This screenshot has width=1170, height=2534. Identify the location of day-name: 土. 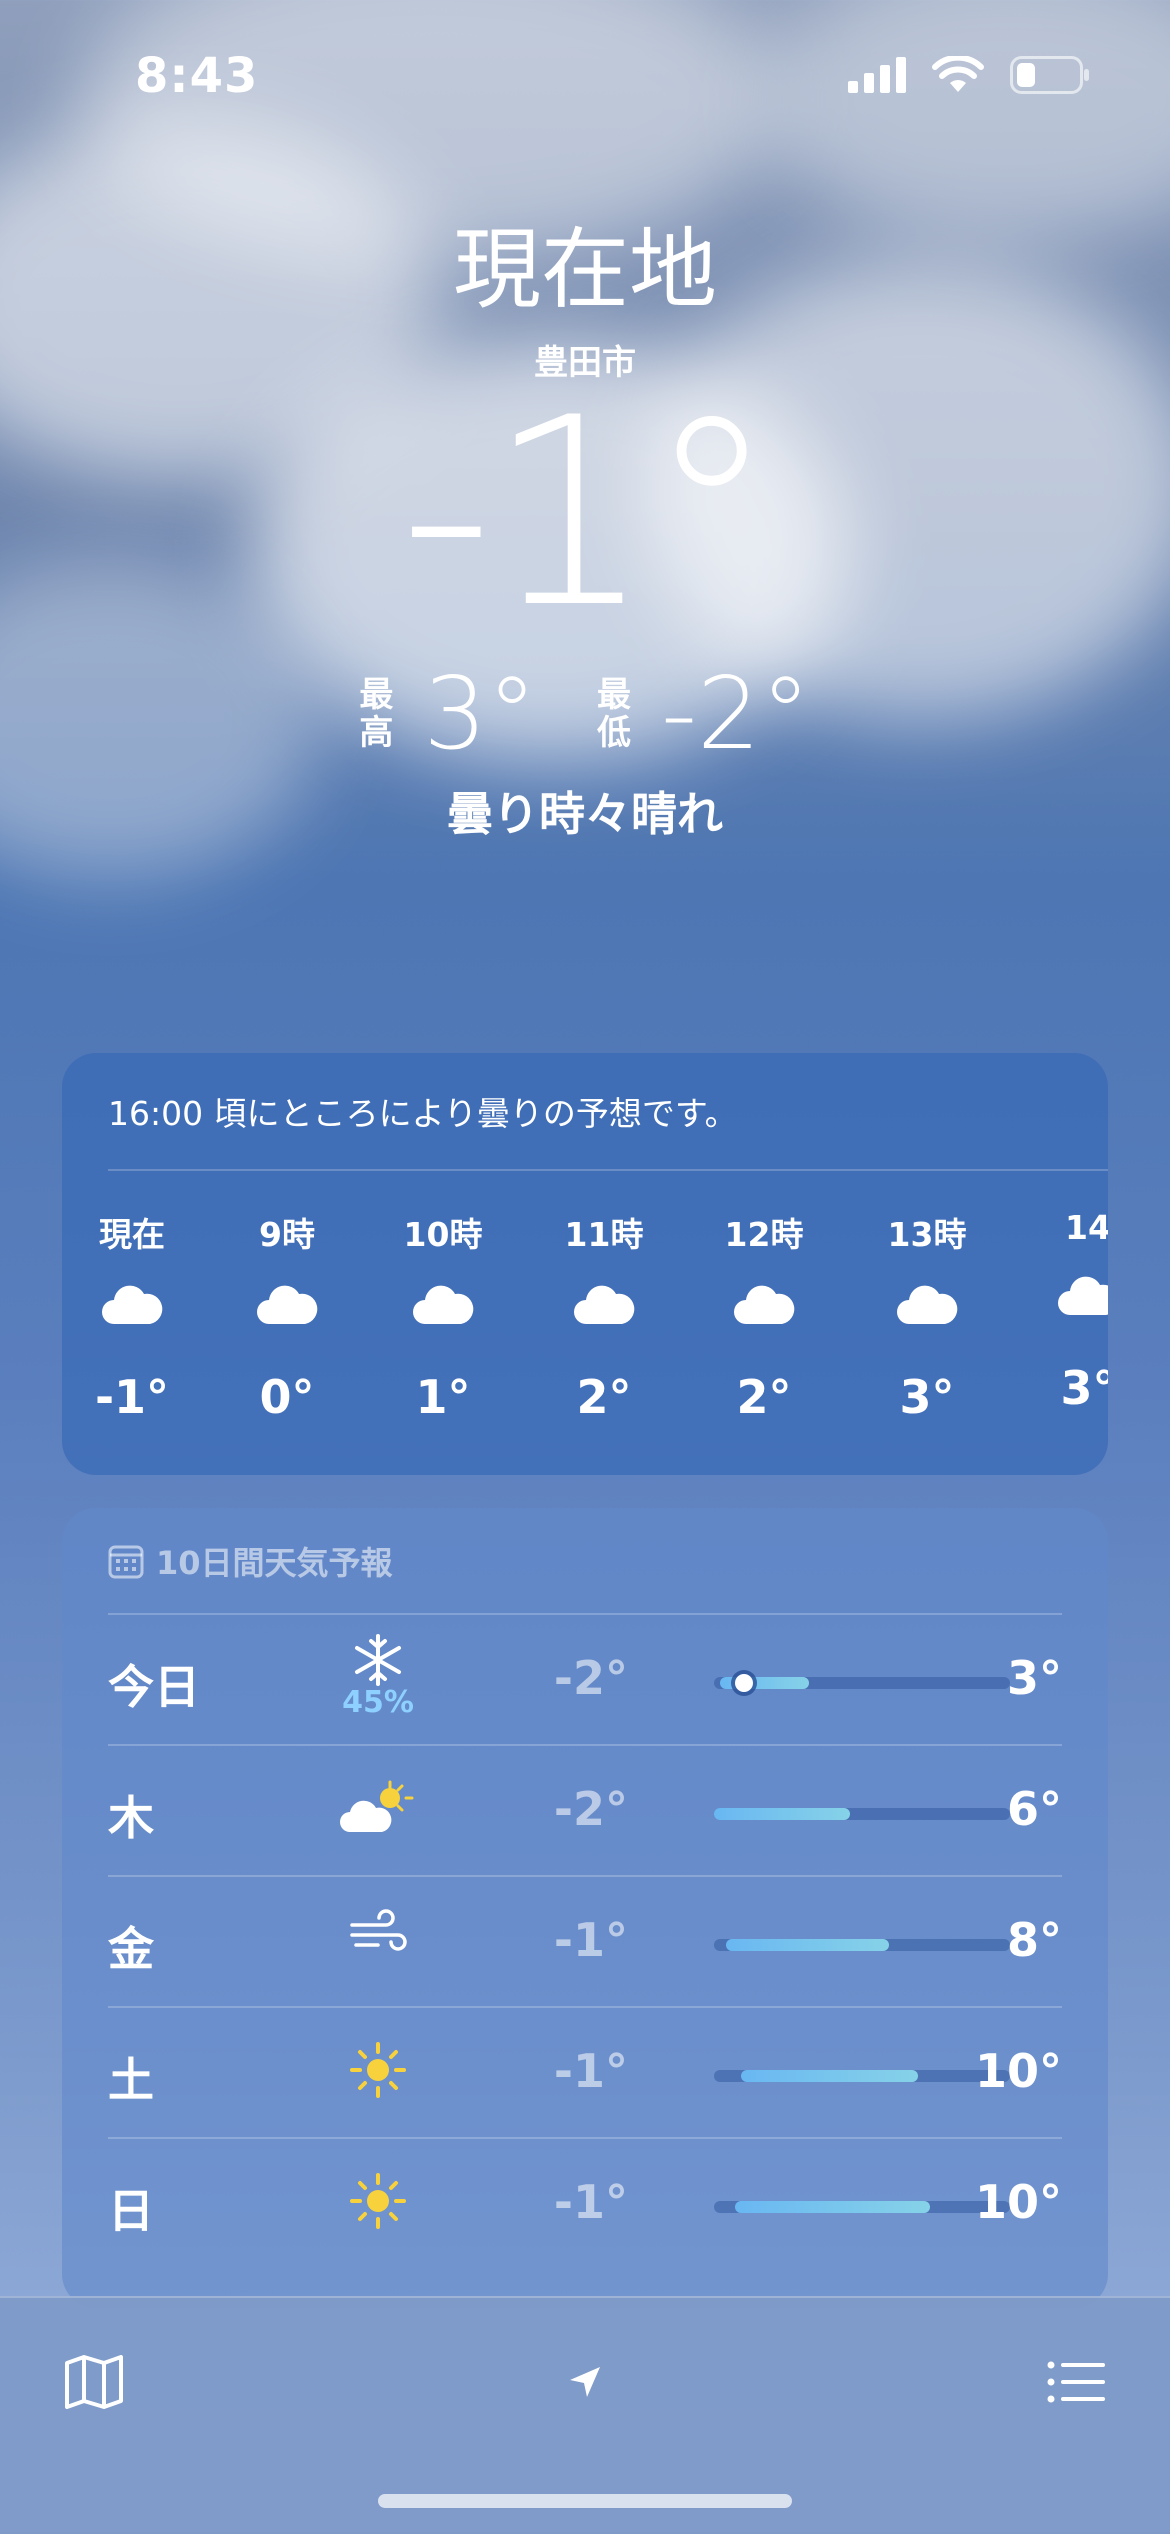
(131, 2080).